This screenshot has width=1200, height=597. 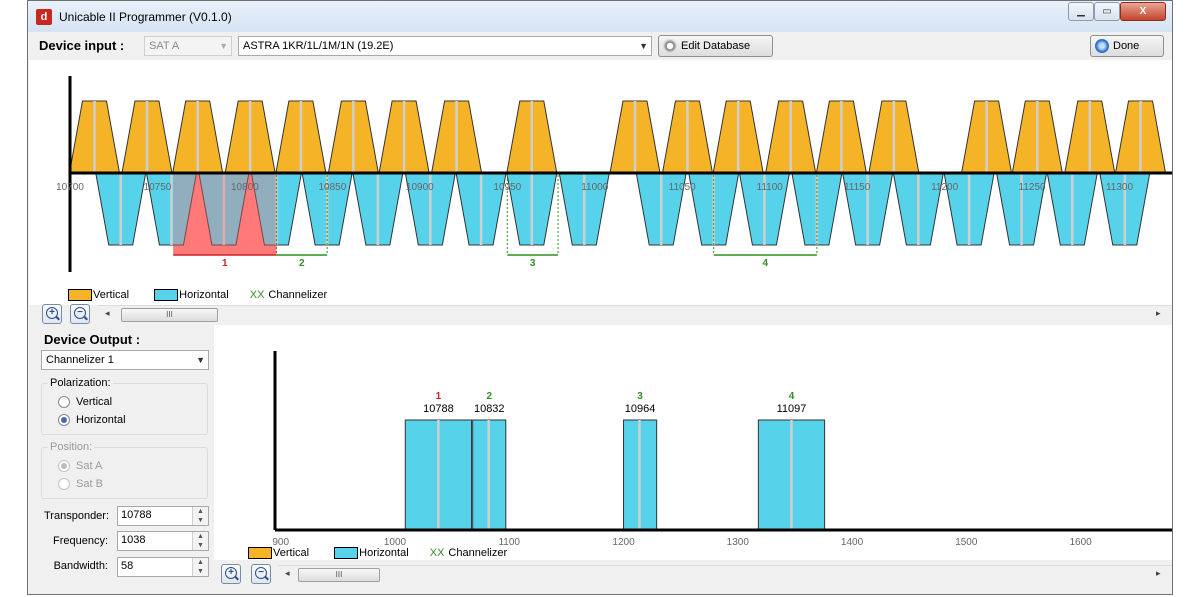 What do you see at coordinates (80, 360) in the screenshot?
I see `channelizer-select-value: Channelizer 1` at bounding box center [80, 360].